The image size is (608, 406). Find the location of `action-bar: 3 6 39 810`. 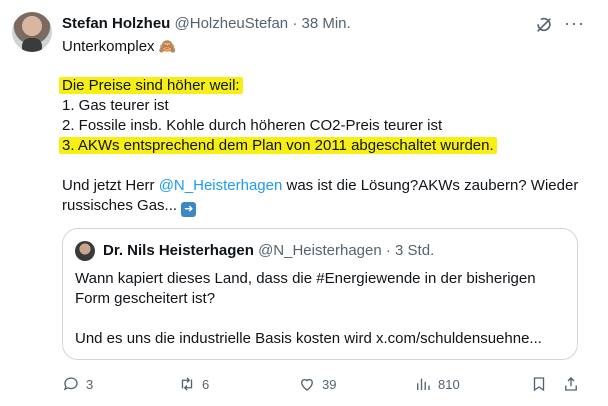

action-bar: 3 6 39 810 is located at coordinates (325, 384).